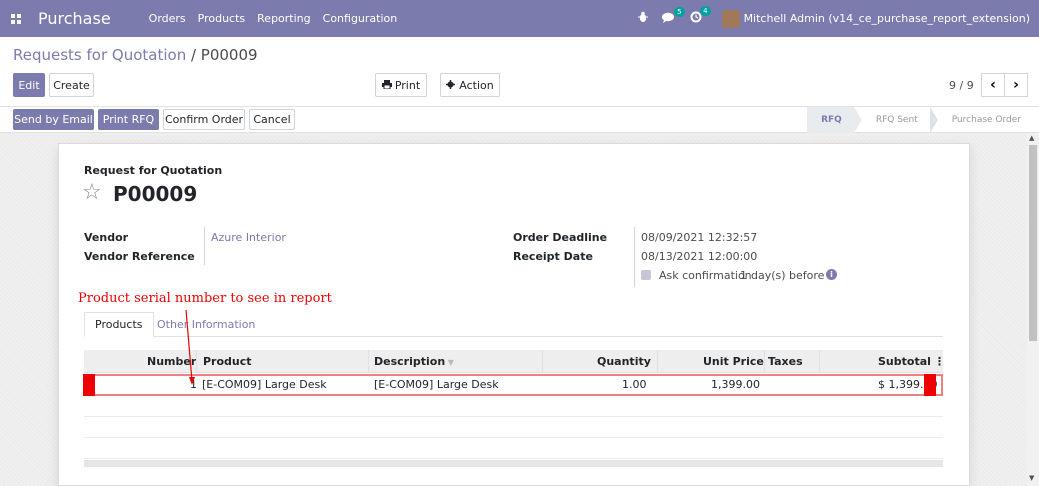  Describe the element at coordinates (264, 384) in the screenshot. I see `cell-product: [E-COM09] Large Desk` at that location.